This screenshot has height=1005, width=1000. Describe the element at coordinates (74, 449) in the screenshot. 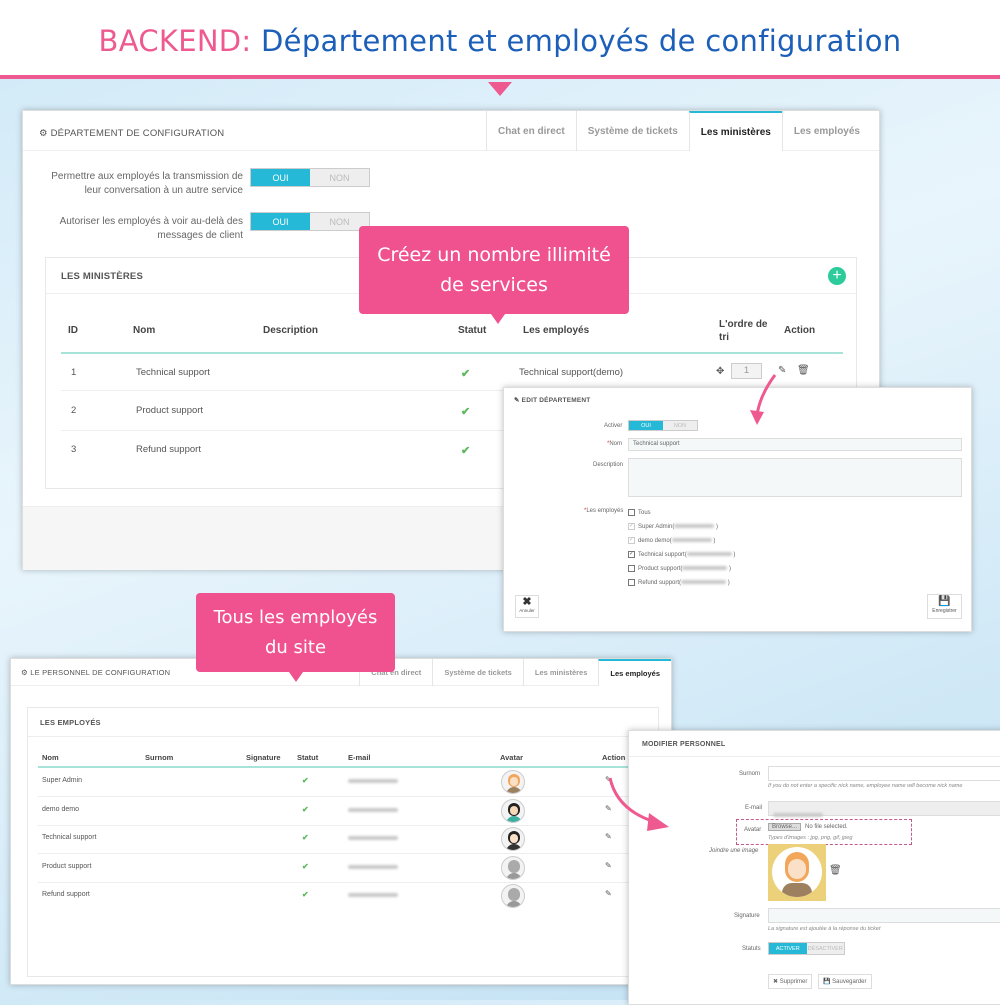

I see `row-id: 3` at that location.